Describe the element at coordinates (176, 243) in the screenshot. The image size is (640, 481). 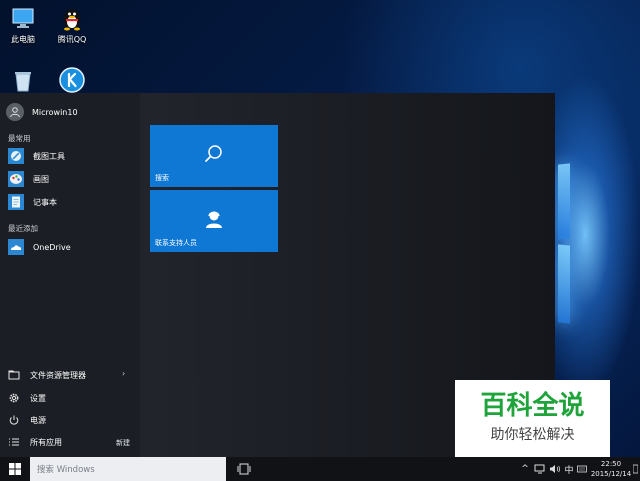
I see `tile-label: 联系支持人员` at that location.